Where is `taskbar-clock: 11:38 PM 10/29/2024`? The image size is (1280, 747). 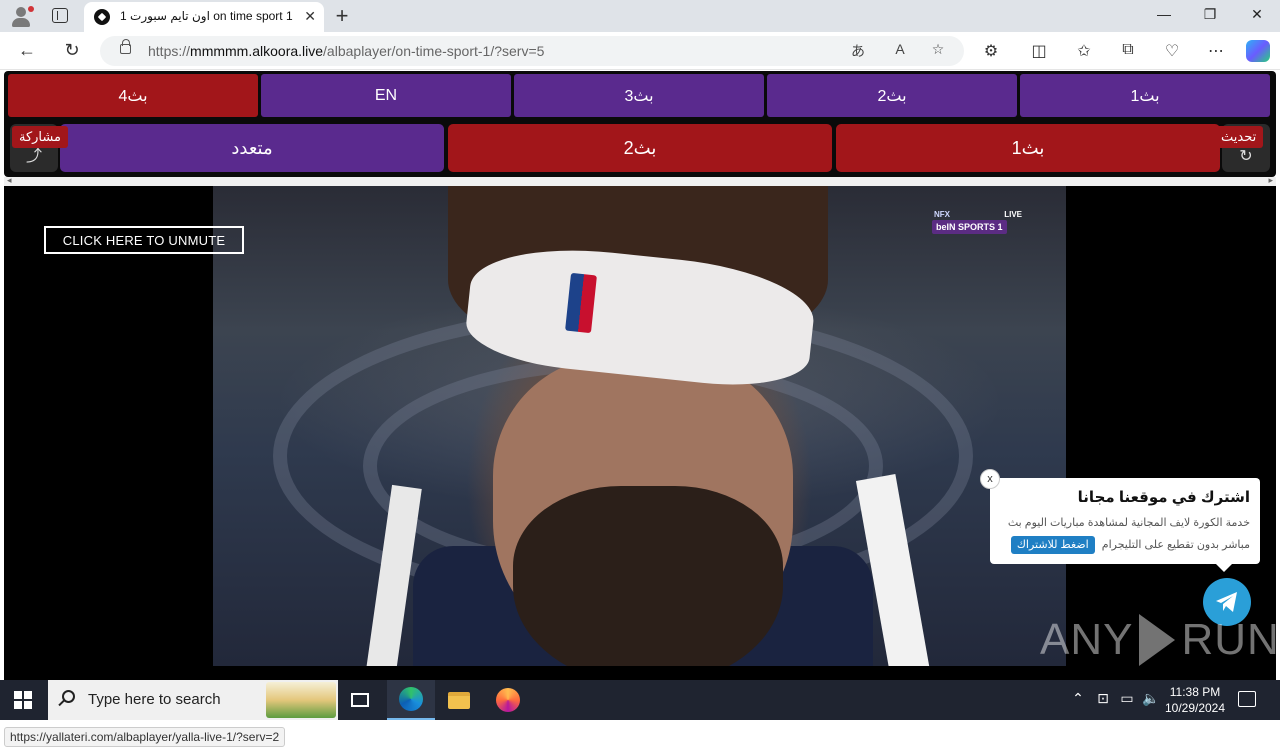
taskbar-clock: 11:38 PM 10/29/2024 is located at coordinates (1195, 700).